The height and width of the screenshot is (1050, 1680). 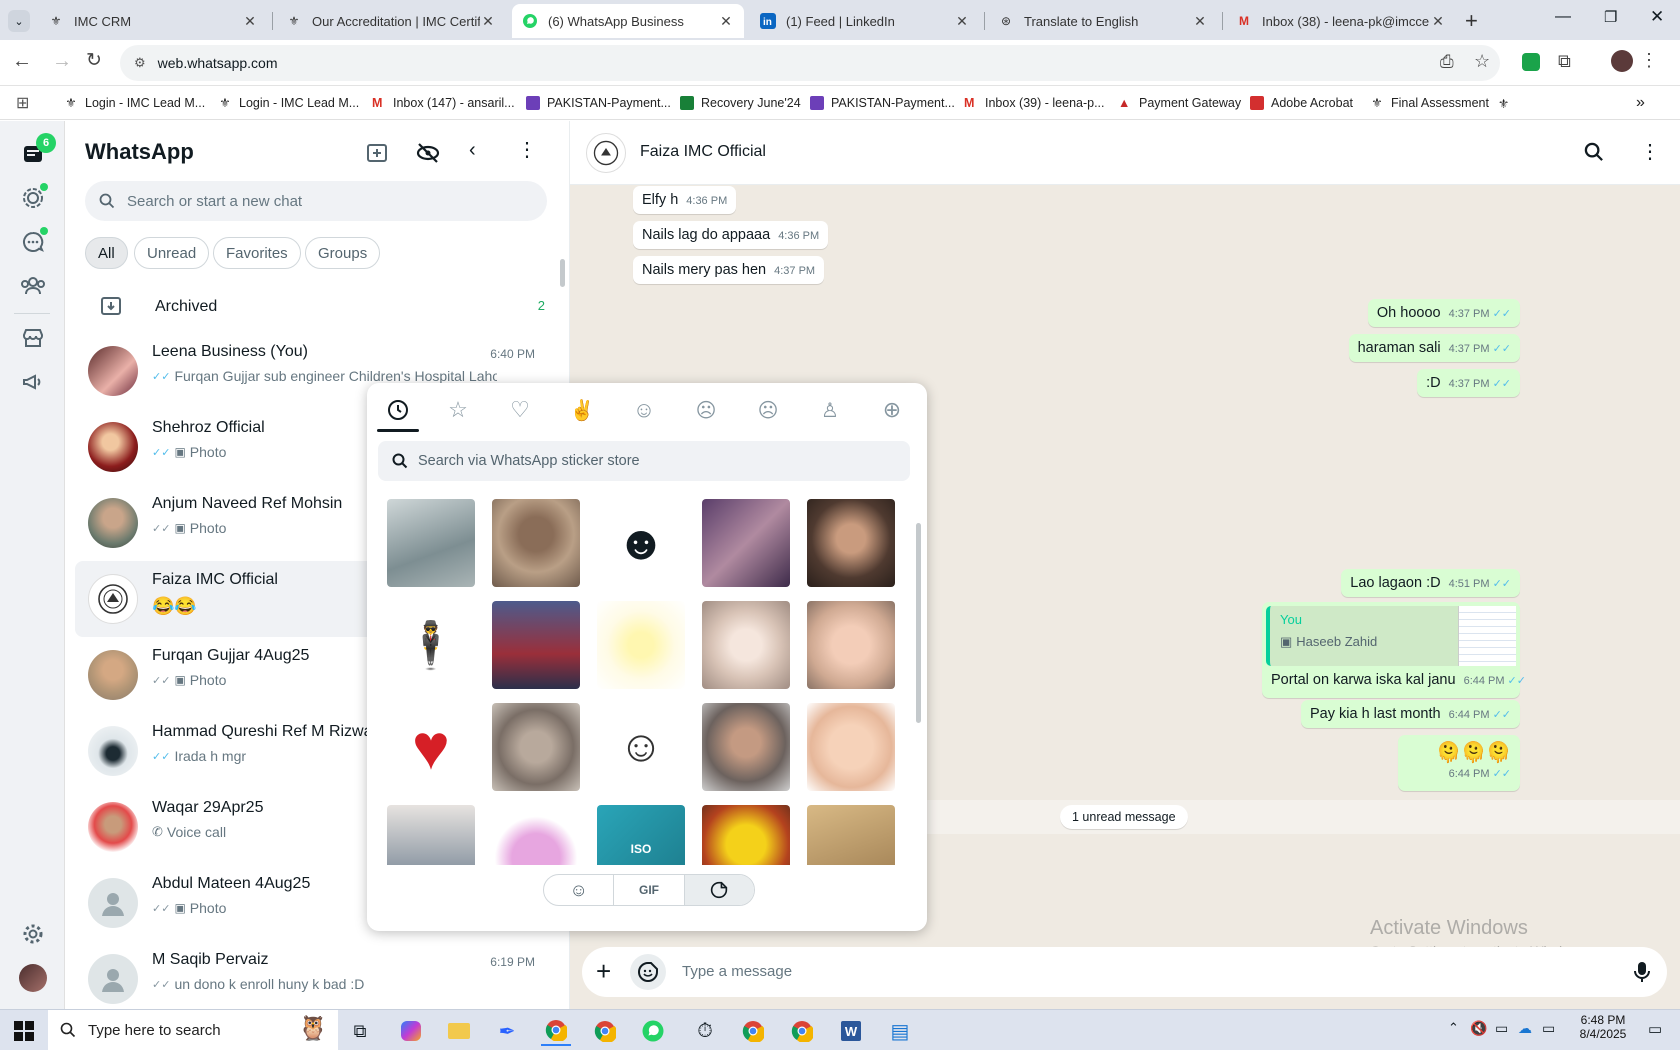 What do you see at coordinates (1103, 21) in the screenshot?
I see `tab-translate: ⊛ Translate to English ✕` at bounding box center [1103, 21].